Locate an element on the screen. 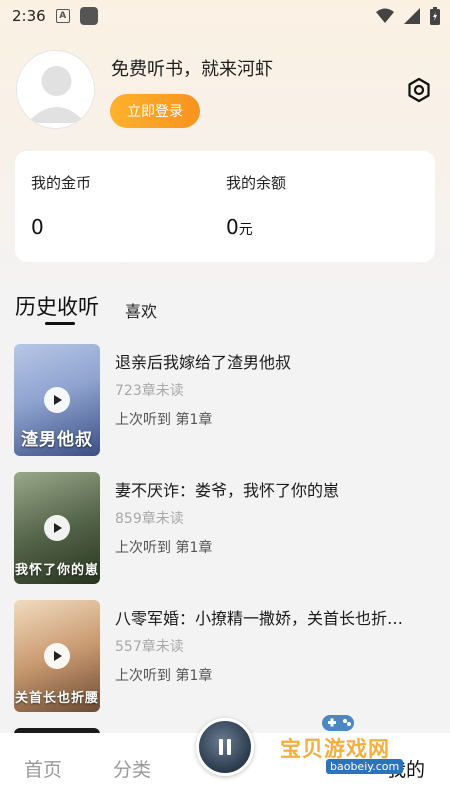  tab-active-indicator is located at coordinates (60, 323).